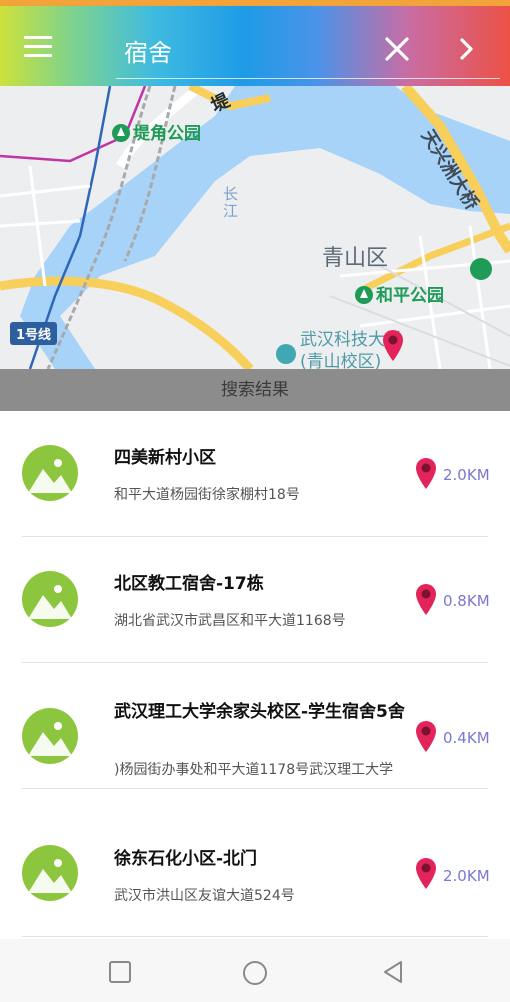  What do you see at coordinates (189, 584) in the screenshot?
I see `result-name: 北区教工宿舍-17栋` at bounding box center [189, 584].